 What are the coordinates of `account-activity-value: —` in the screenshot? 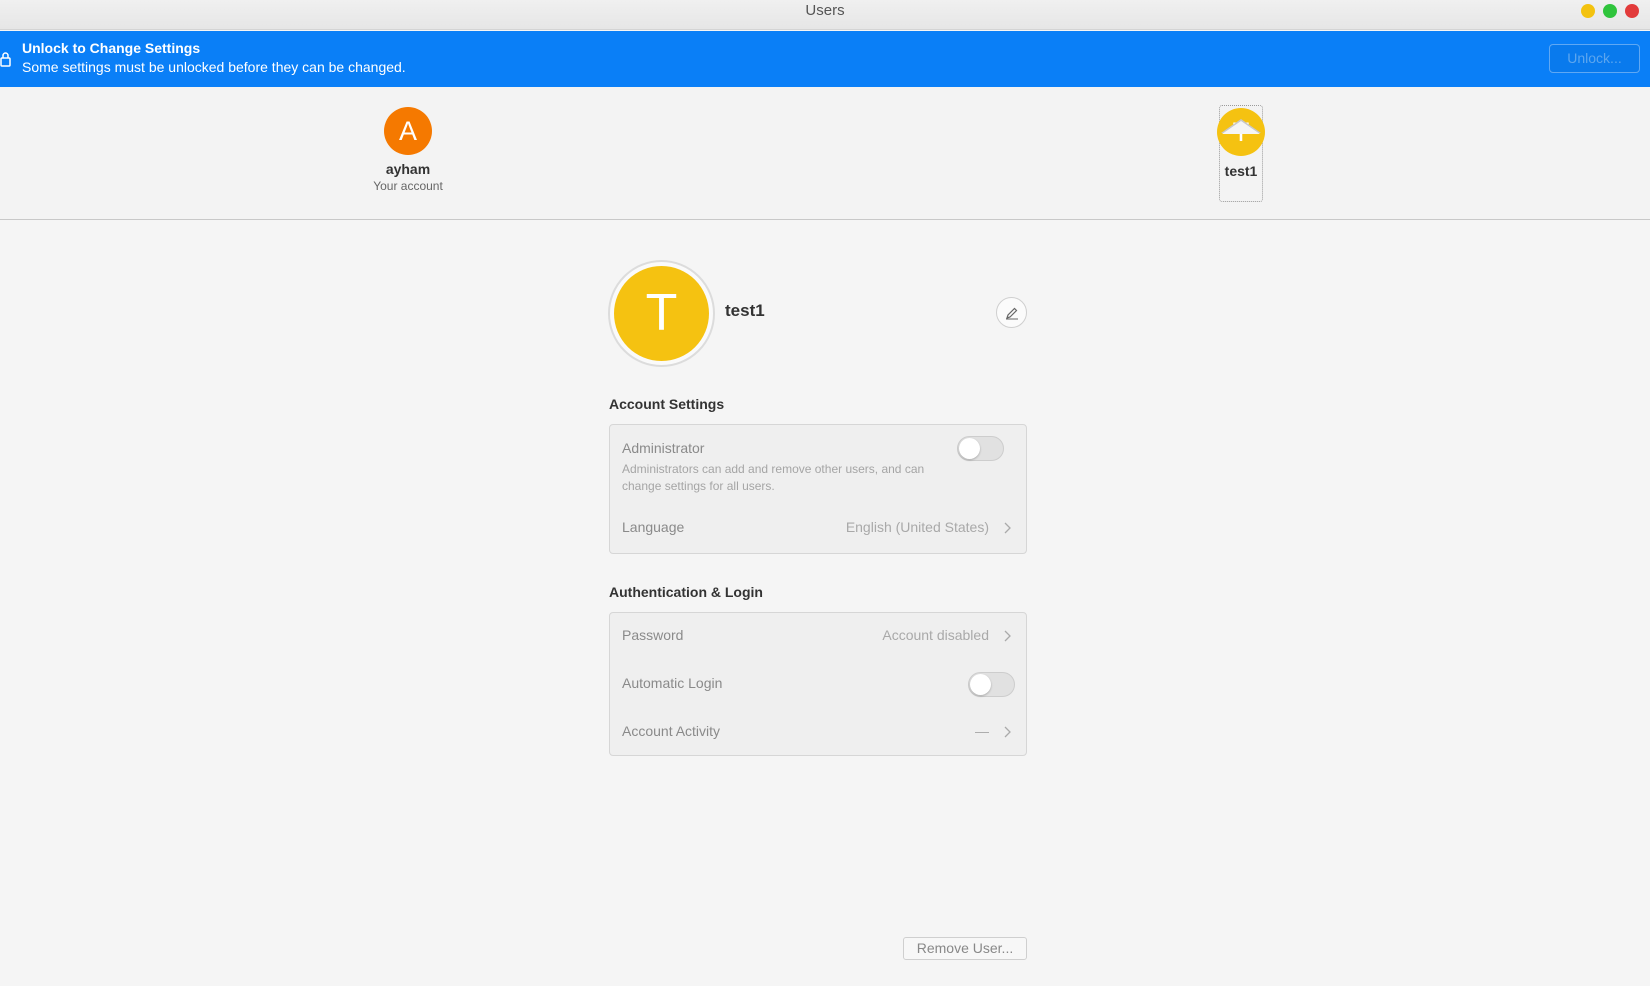 It's located at (982, 731).